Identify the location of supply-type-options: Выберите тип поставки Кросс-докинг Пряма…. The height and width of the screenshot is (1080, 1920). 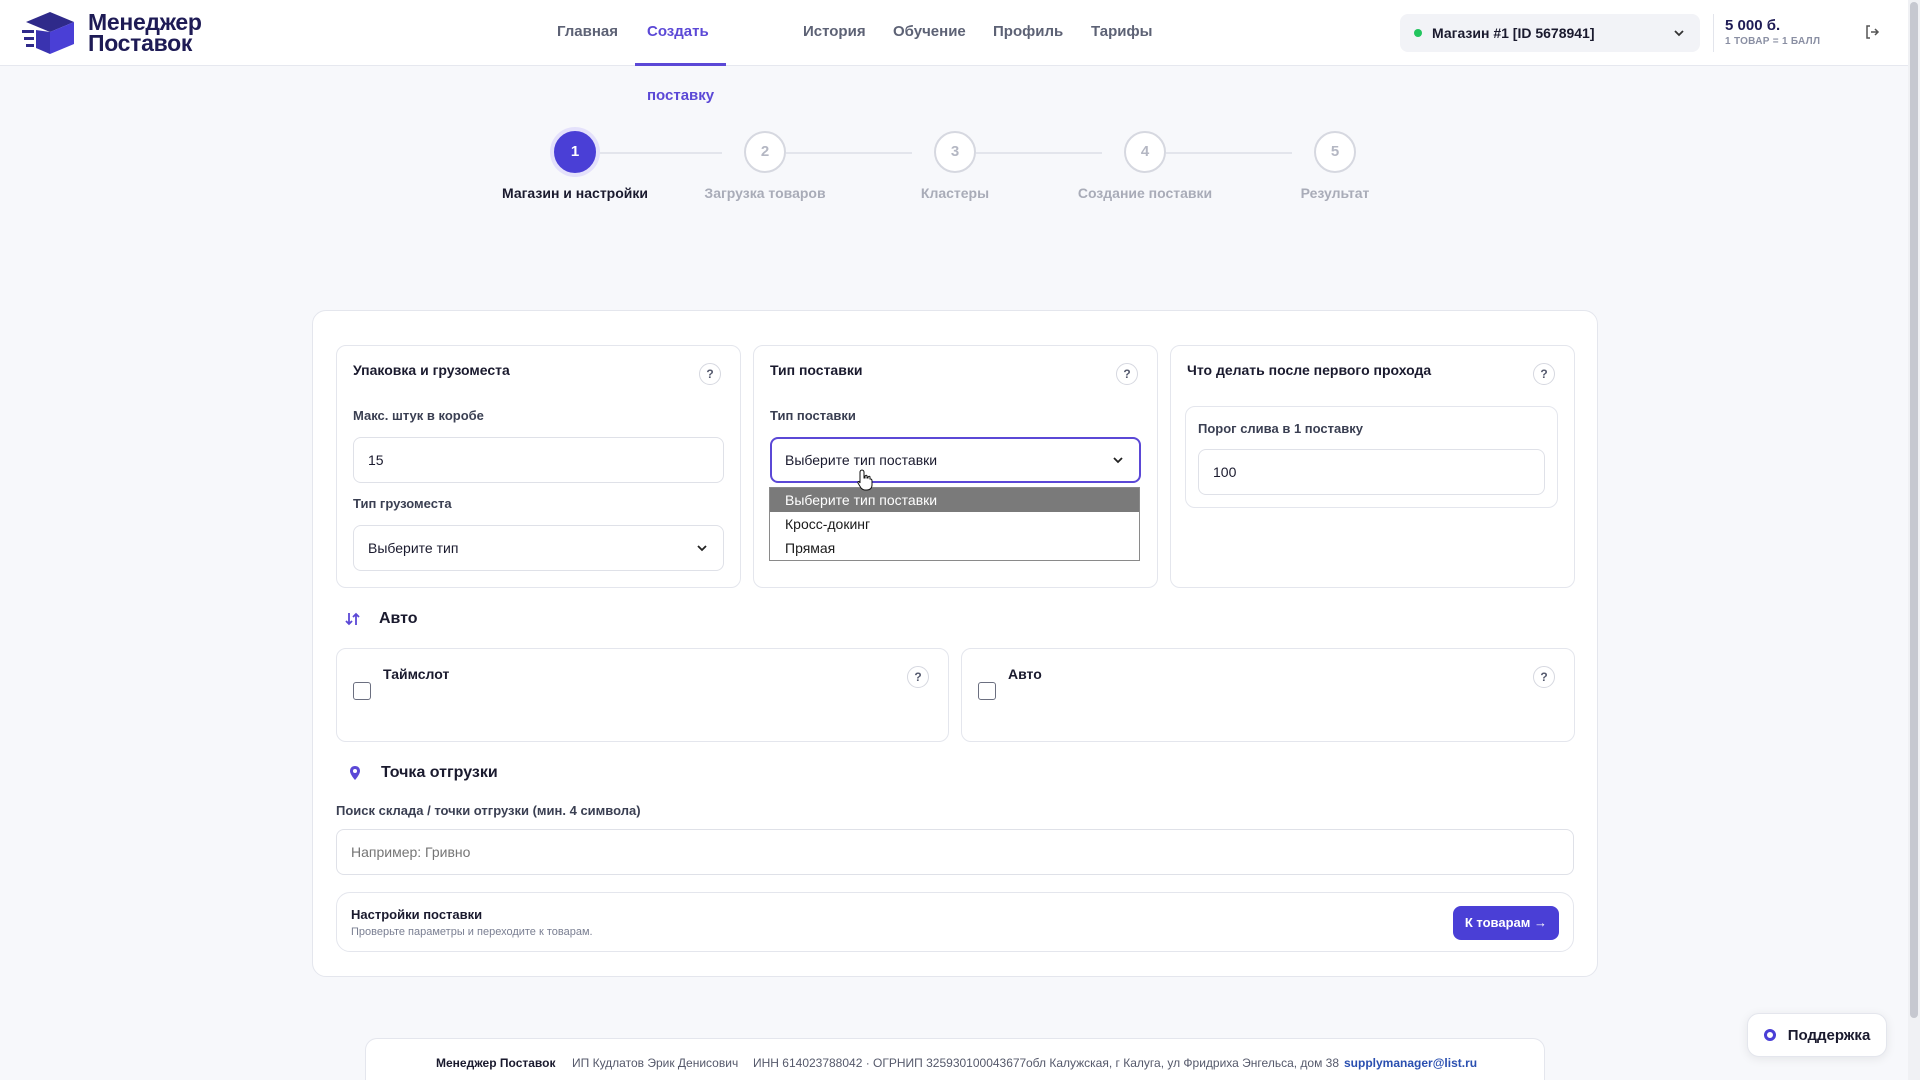
(954, 524).